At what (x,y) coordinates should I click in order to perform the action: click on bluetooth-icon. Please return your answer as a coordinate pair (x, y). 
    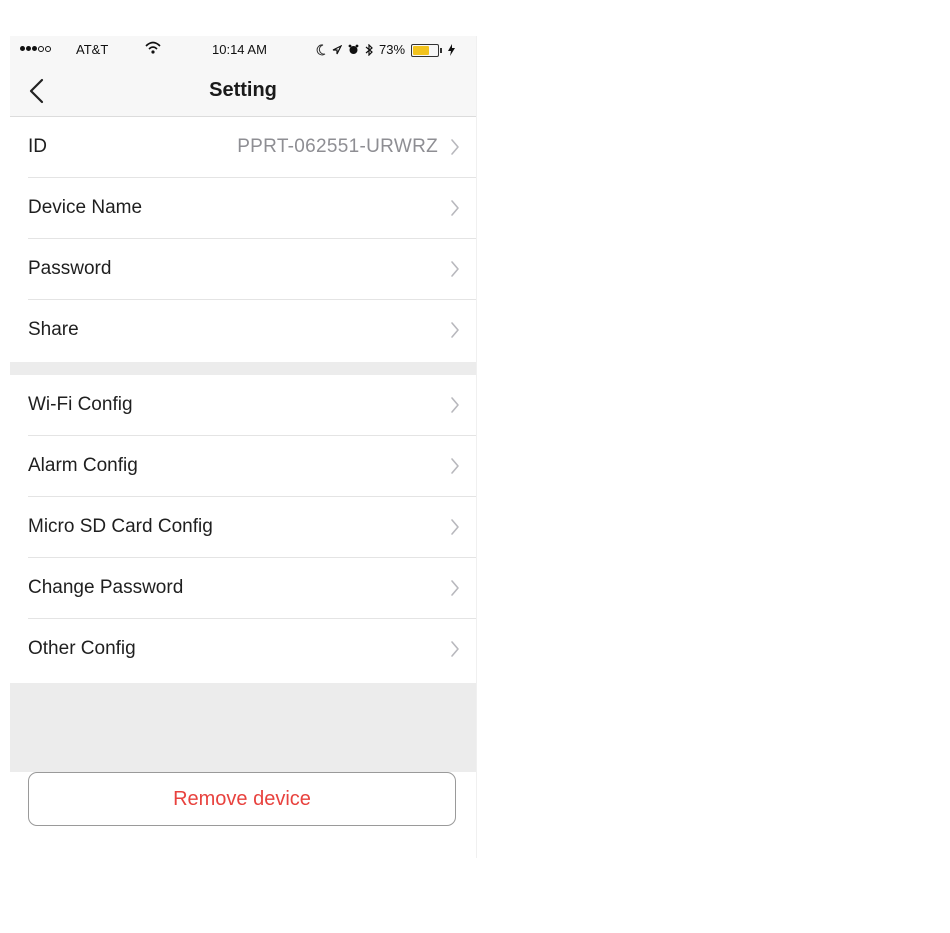
    Looking at the image, I should click on (369, 49).